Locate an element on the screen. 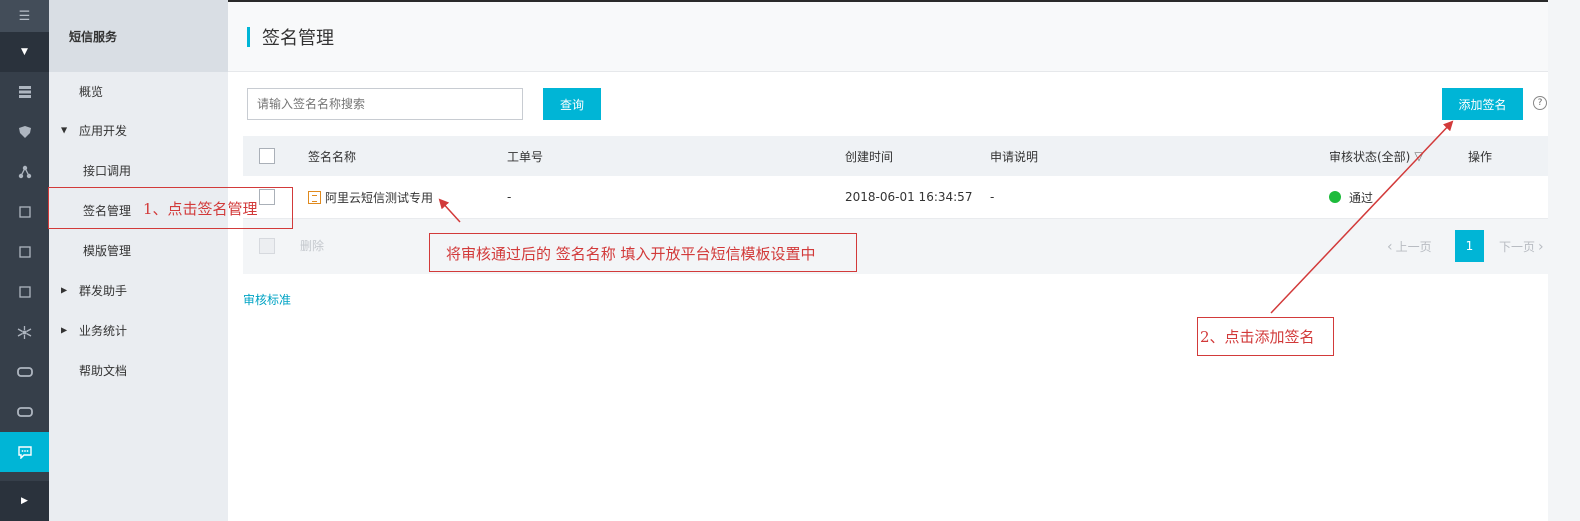 This screenshot has height=521, width=1580. annotation-note: 将审核通过后的 签名名称 填入开放平台短信模板设置中 is located at coordinates (631, 254).